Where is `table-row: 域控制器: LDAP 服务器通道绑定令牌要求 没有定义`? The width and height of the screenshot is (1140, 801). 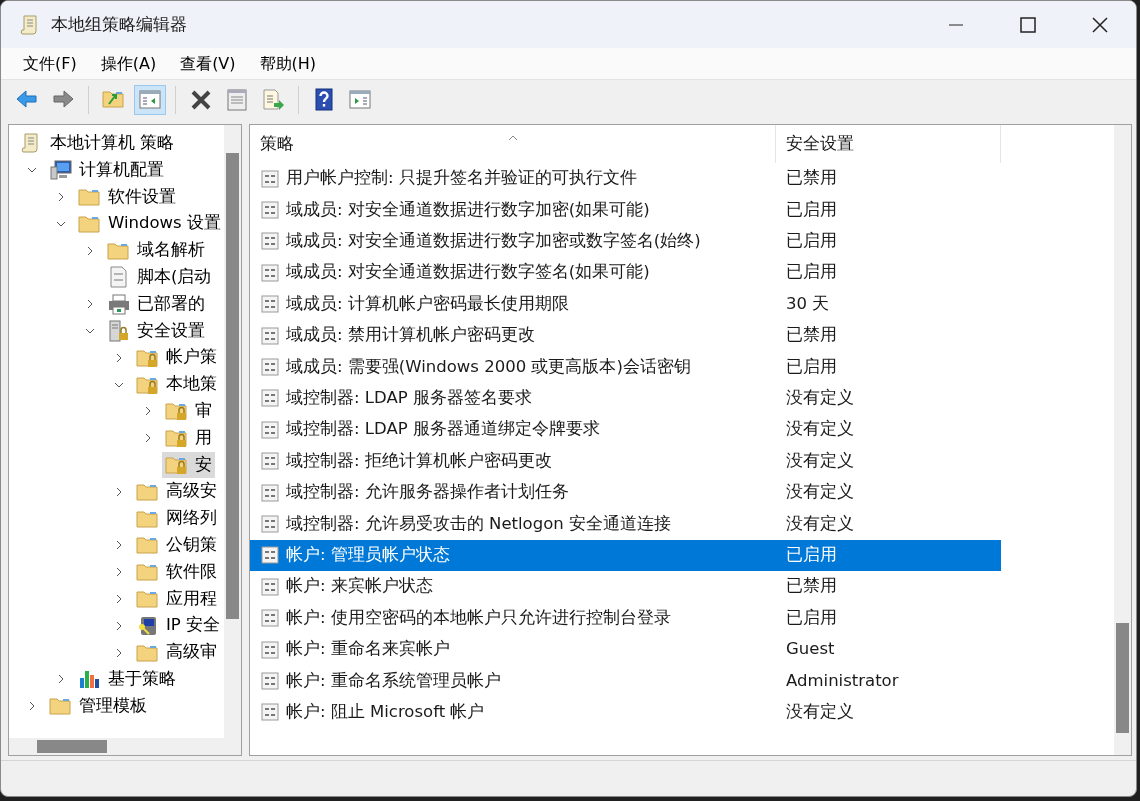
table-row: 域控制器: LDAP 服务器通道绑定令牌要求 没有定义 is located at coordinates (625, 430).